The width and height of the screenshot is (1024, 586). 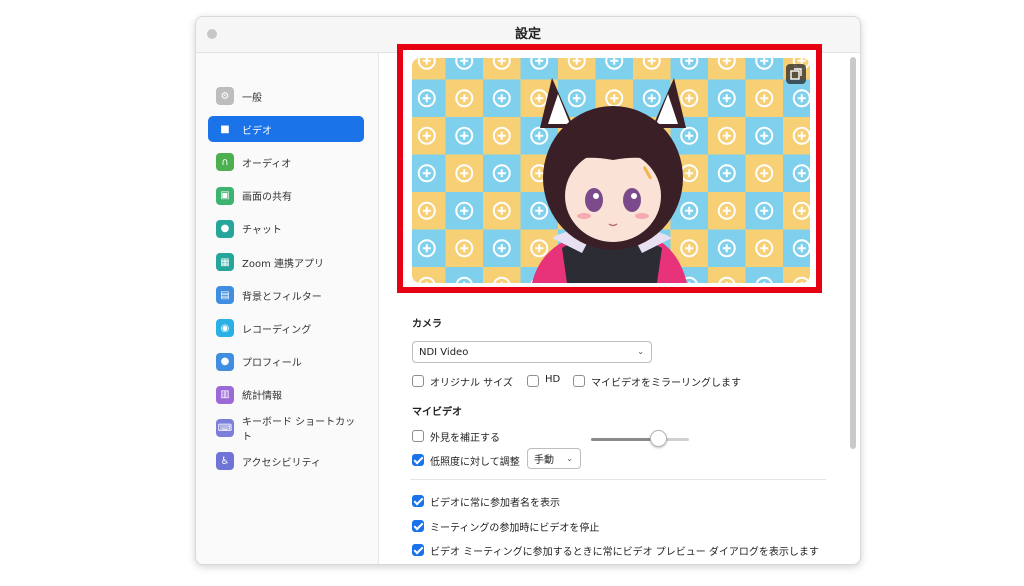 I want to click on mirror-label: マイビデオをミラーリングします, so click(x=666, y=383).